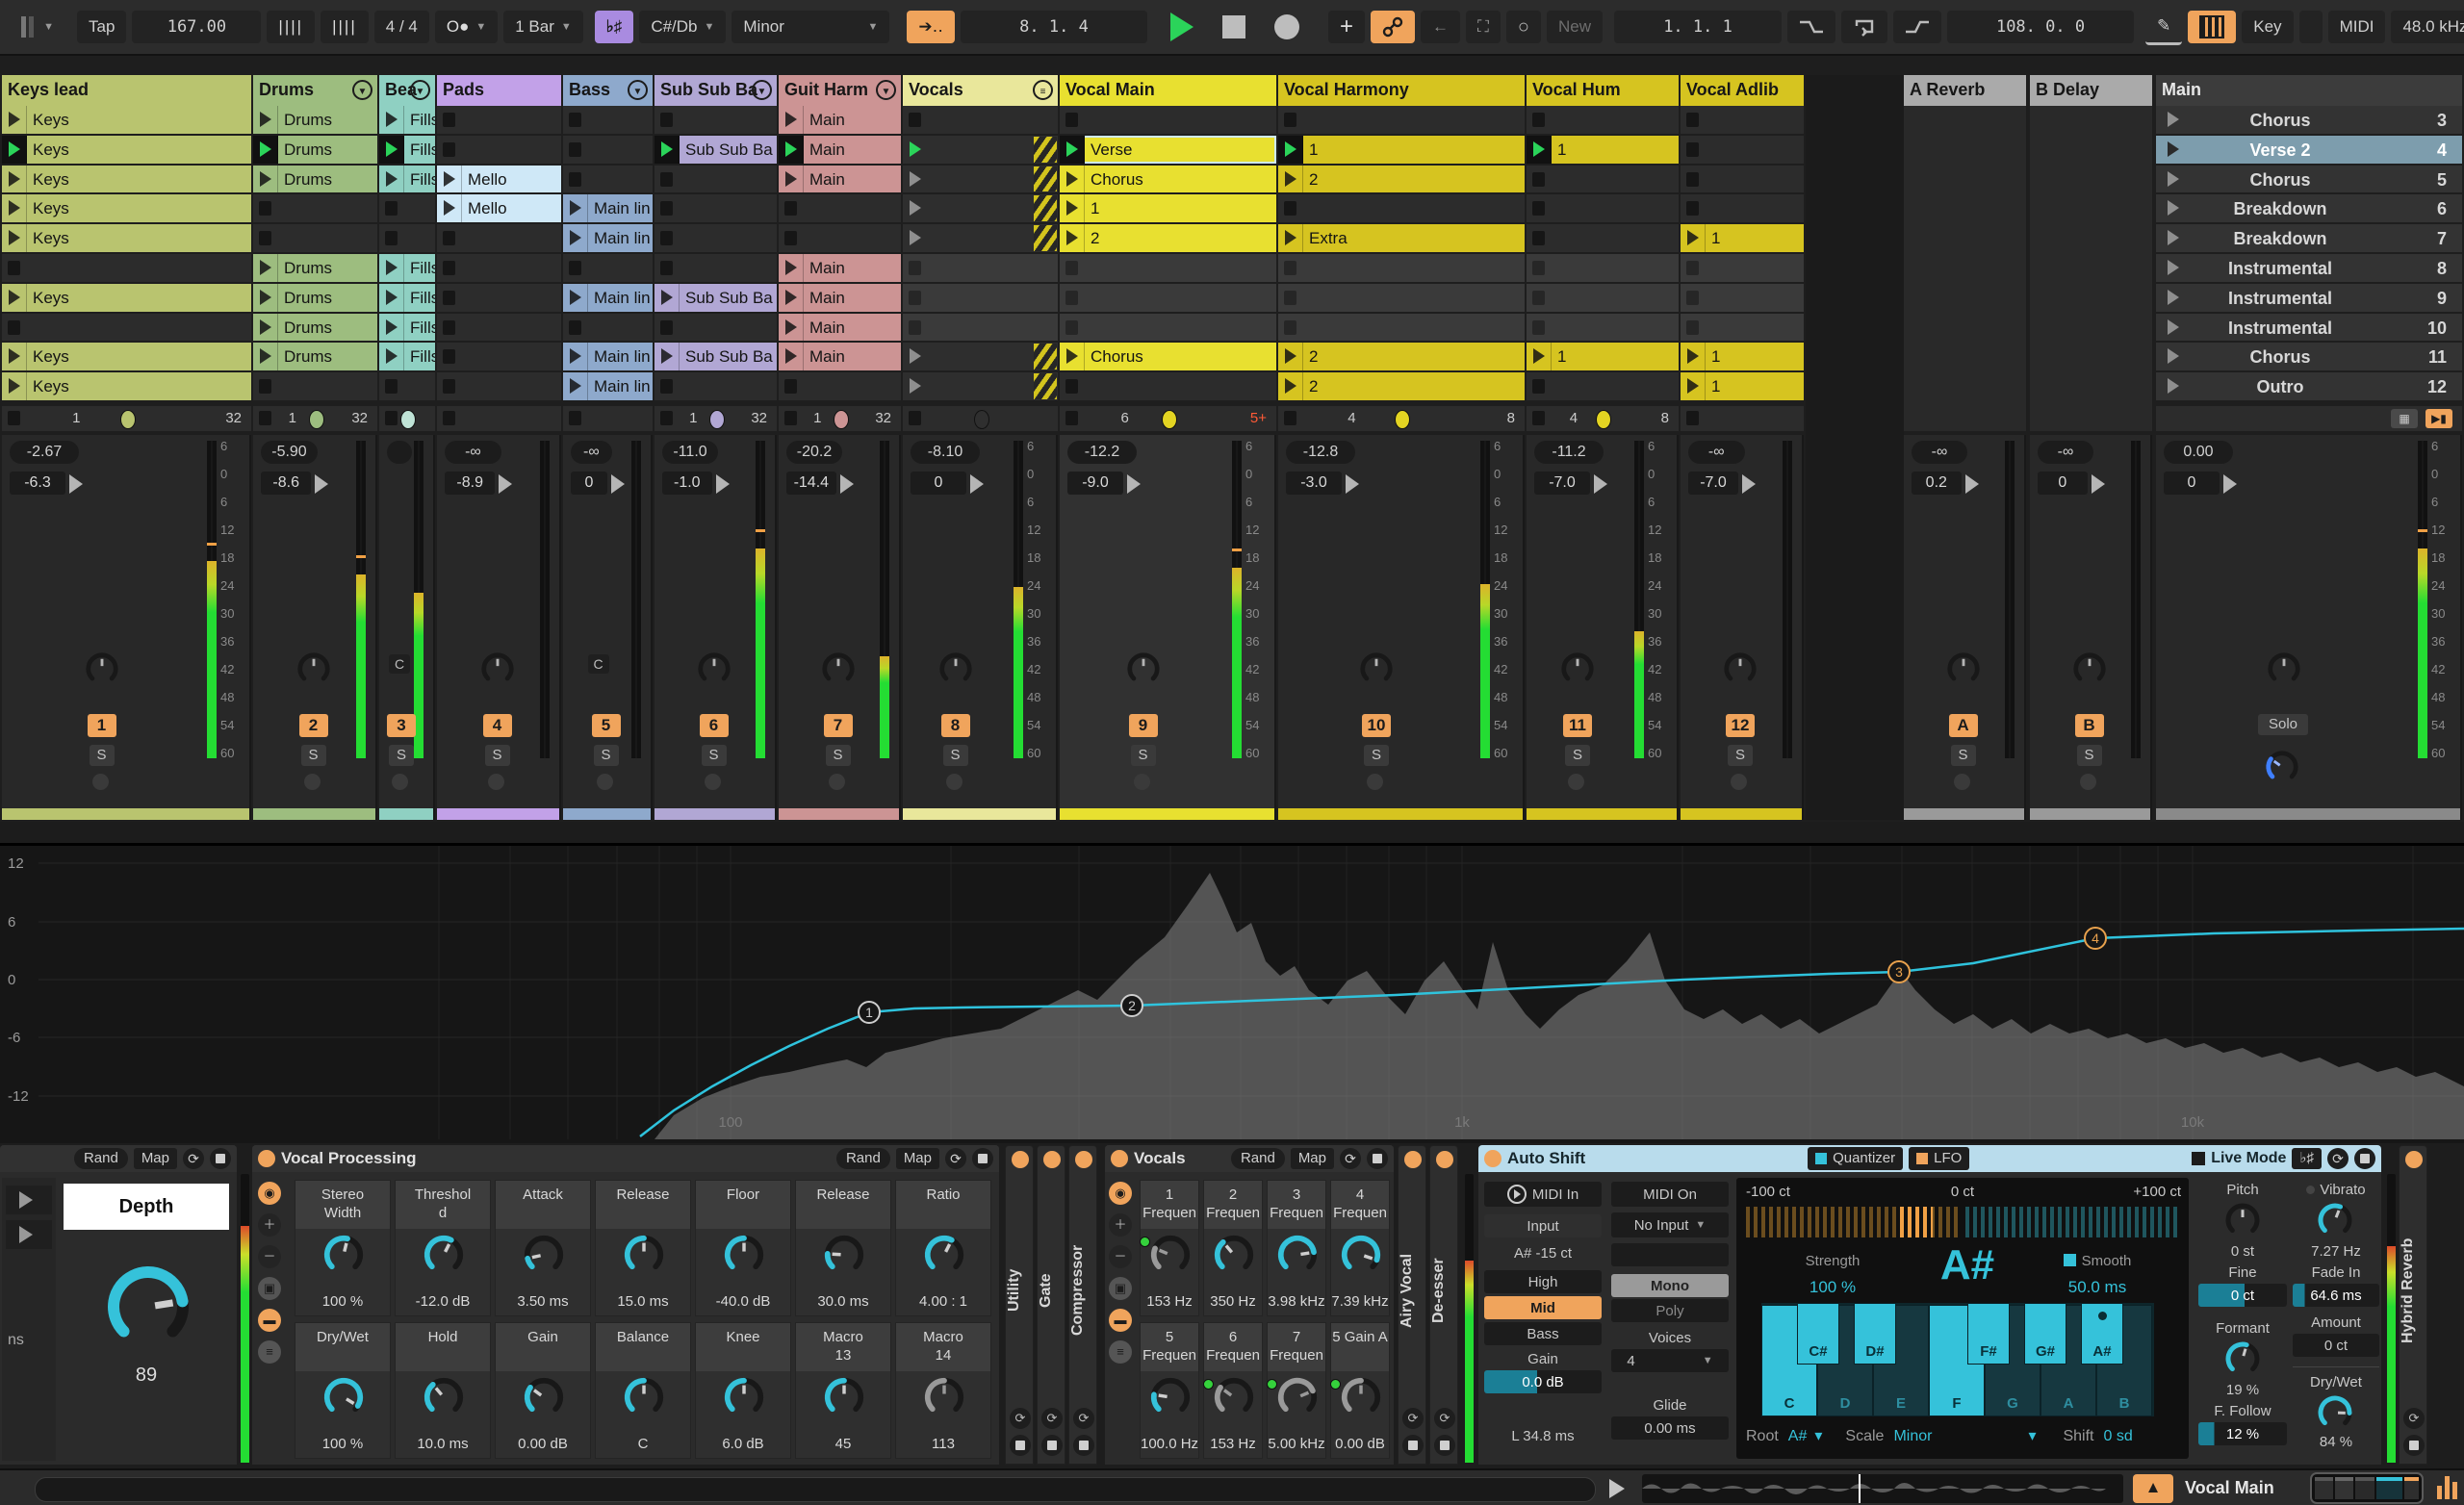 The height and width of the screenshot is (1505, 2464). Describe the element at coordinates (2439, 419) in the screenshot. I see `stop-all-clips-button: ▶▮` at that location.